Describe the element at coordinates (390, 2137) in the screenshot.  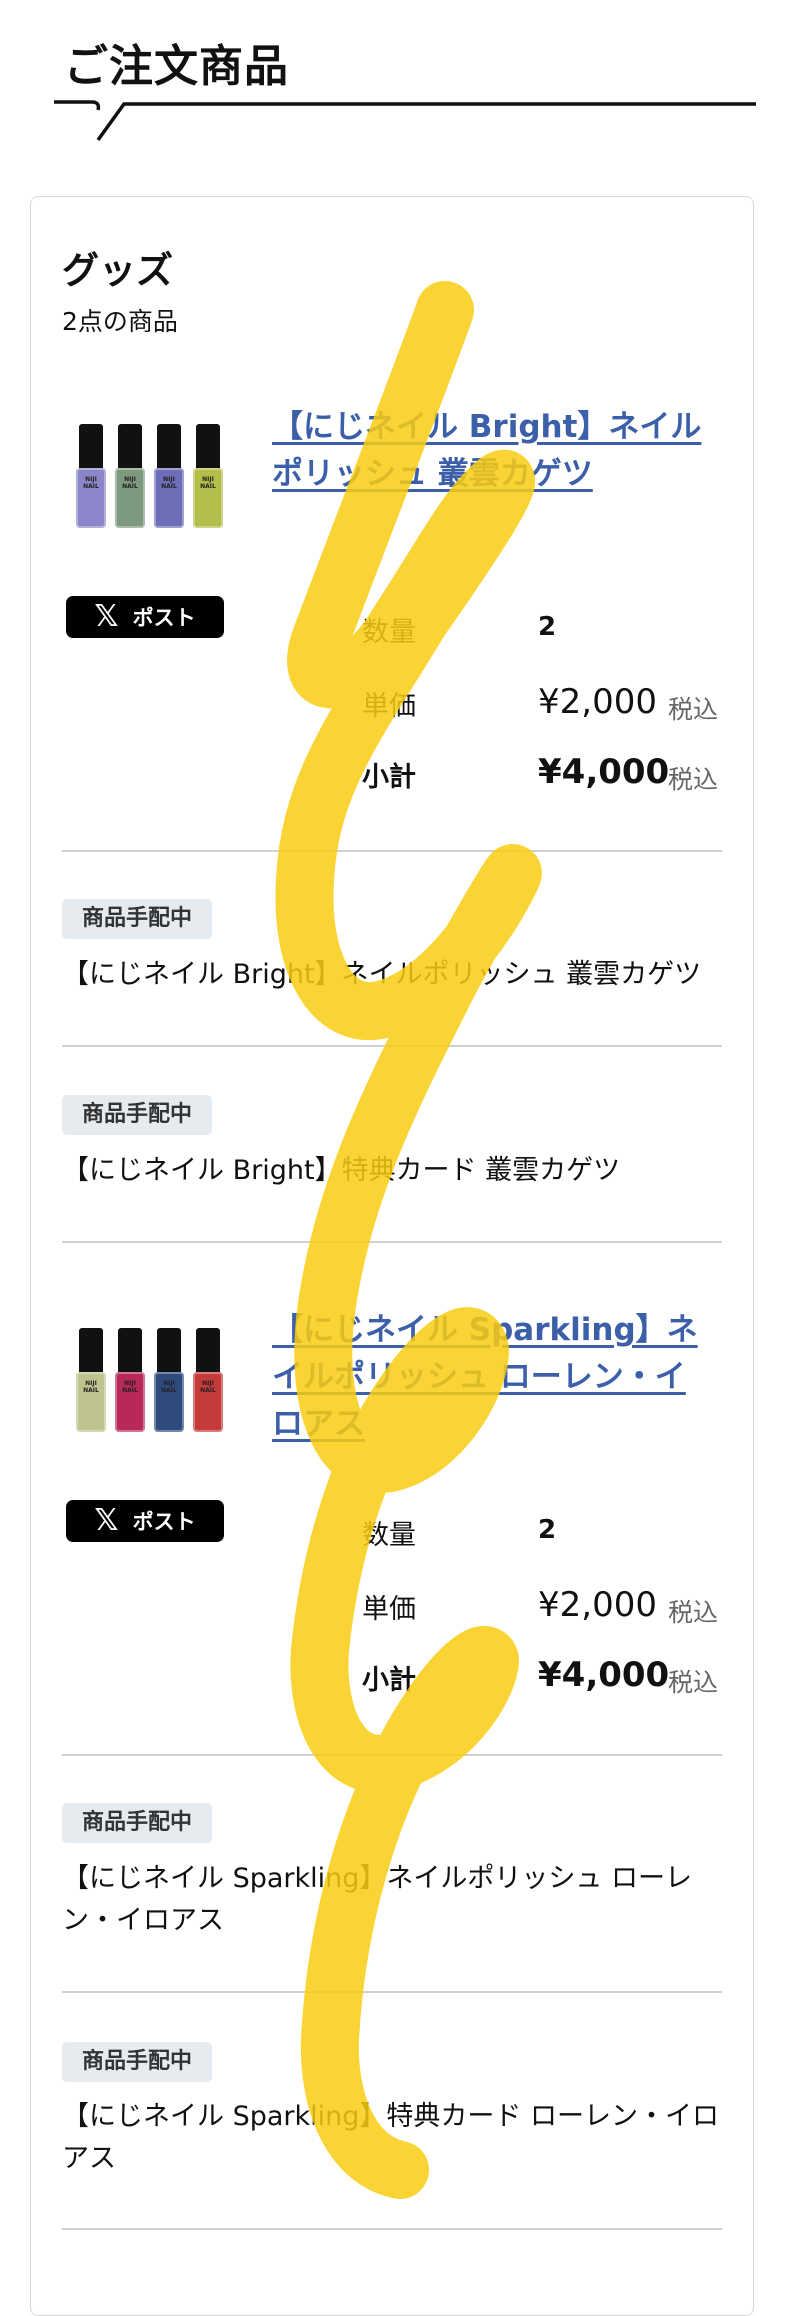
I see `status-item-name: 【にじネイル Sparkling】特典カード ローレン・イロアス` at that location.